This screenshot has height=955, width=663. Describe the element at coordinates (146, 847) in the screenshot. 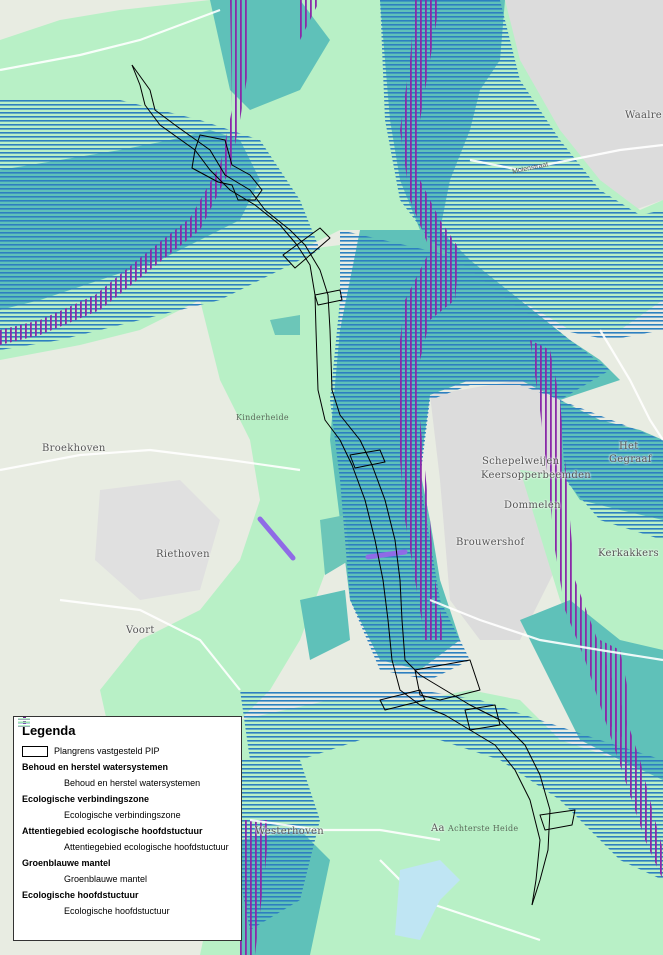

I see `legend-label-attentie: Attentiegebied ecologische hoofdstuctuur` at that location.